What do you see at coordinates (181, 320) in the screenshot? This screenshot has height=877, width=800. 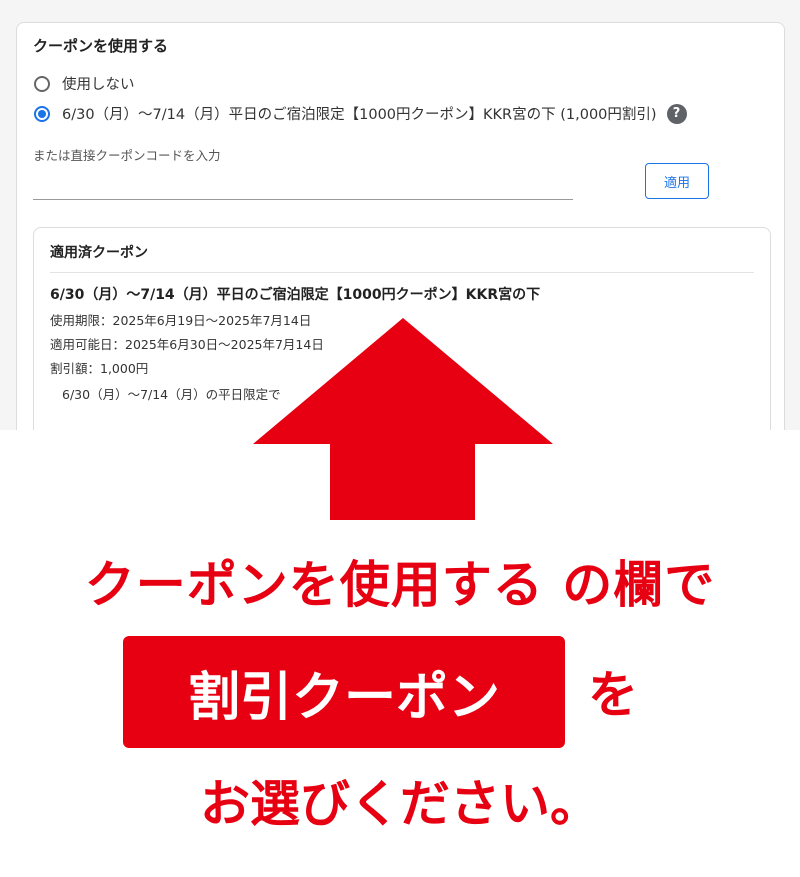 I see `applied-coupon-period: 使用期限：2025年6月19日〜2025年7月14日` at bounding box center [181, 320].